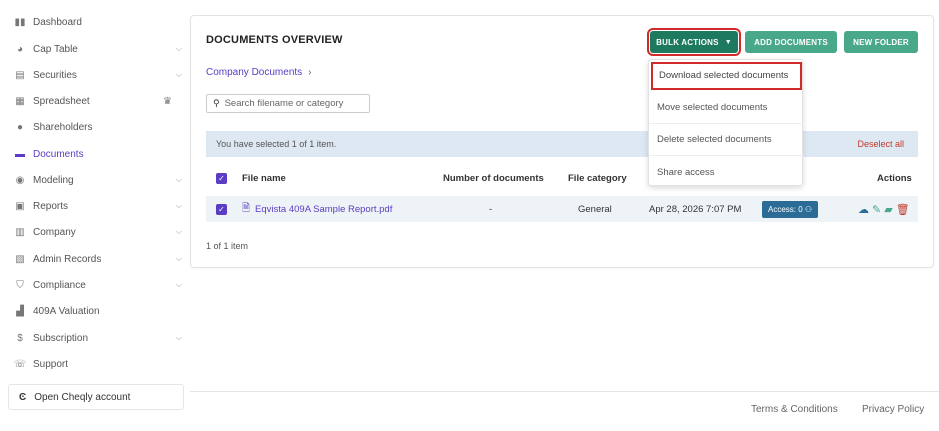 Image resolution: width=939 pixels, height=431 pixels. What do you see at coordinates (20, 285) in the screenshot?
I see `shield-icon: ⛉` at bounding box center [20, 285].